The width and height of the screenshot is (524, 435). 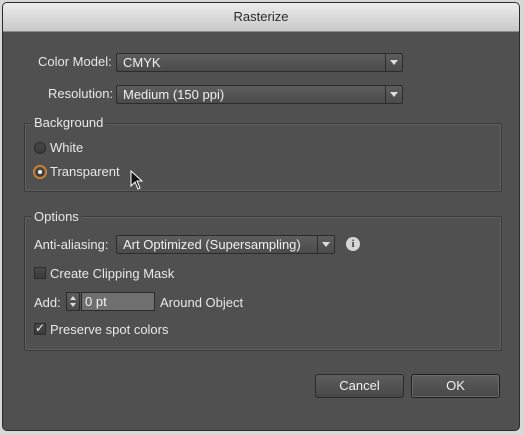 I want to click on mouse-pointer-icon, so click(x=137, y=180).